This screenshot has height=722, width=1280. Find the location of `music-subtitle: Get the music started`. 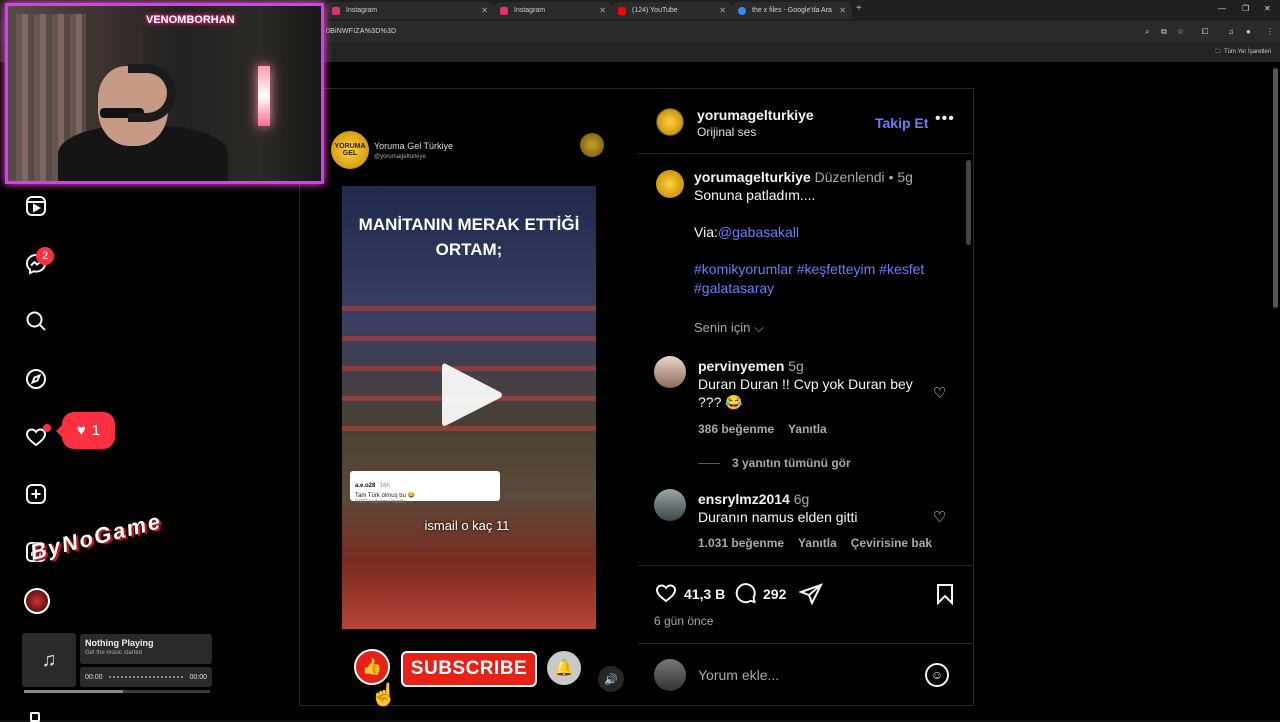

music-subtitle: Get the music started is located at coordinates (114, 653).